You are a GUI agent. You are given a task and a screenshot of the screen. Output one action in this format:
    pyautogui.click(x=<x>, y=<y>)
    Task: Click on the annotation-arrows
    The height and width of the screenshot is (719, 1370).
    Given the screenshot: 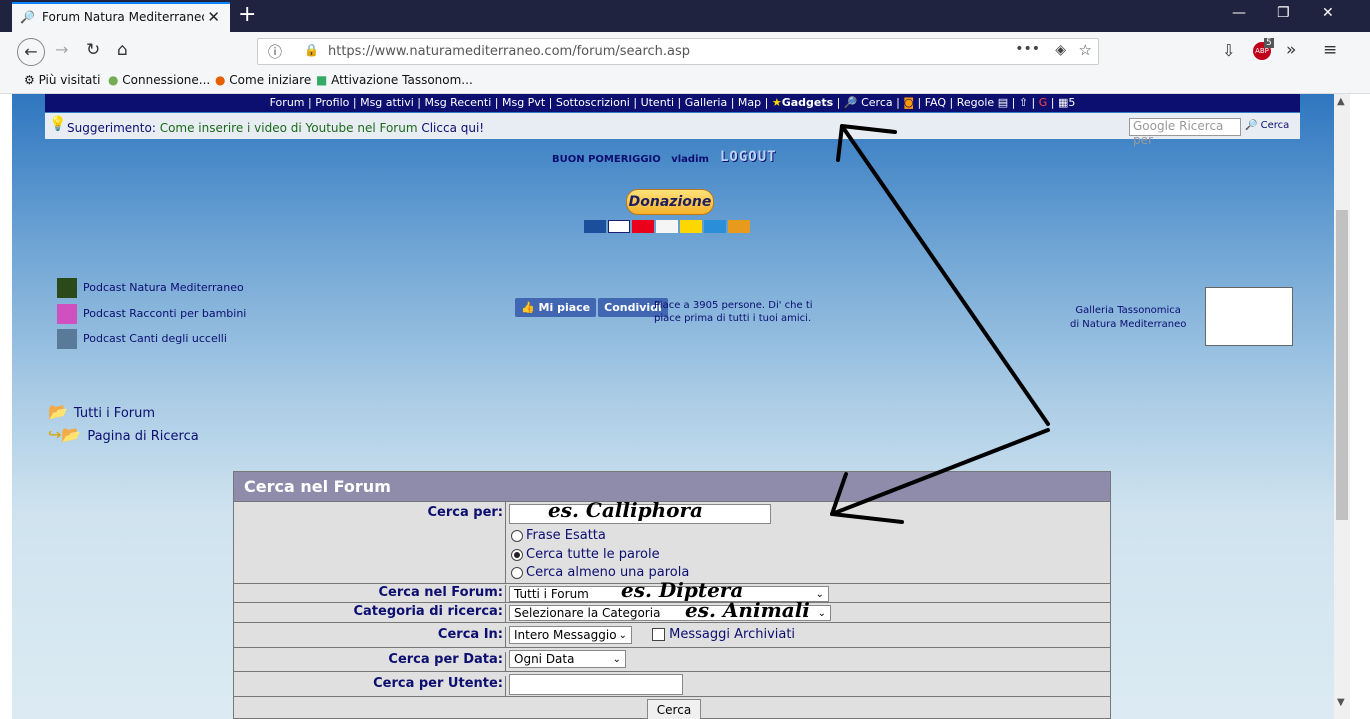 What is the action you would take?
    pyautogui.click(x=940, y=324)
    